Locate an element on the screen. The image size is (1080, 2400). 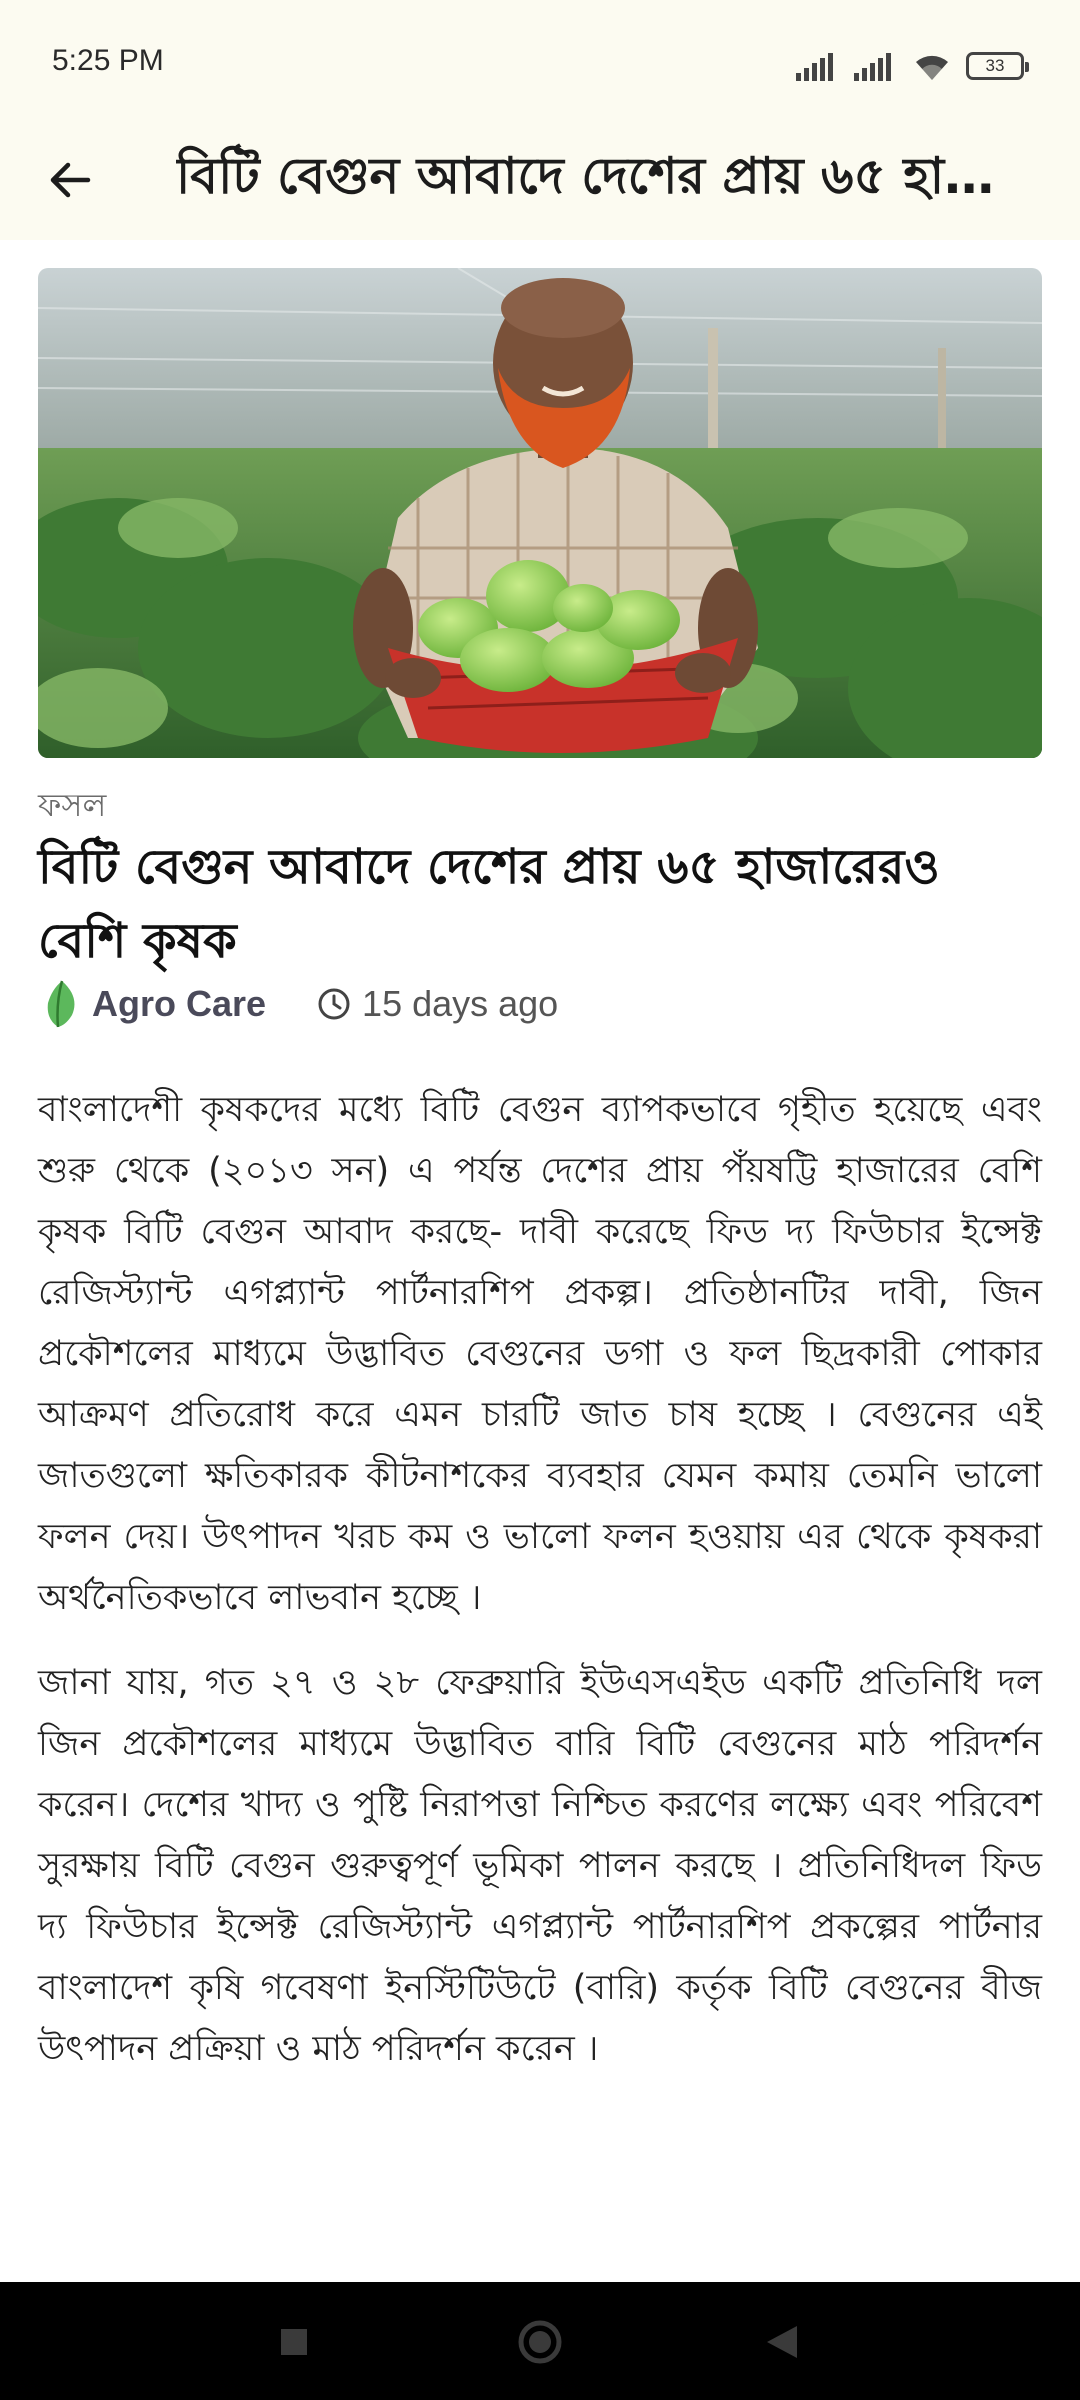
circle-icon is located at coordinates (540, 2342).